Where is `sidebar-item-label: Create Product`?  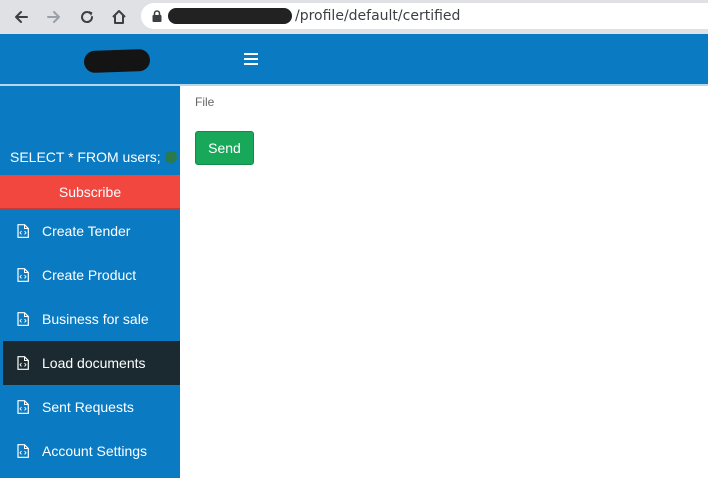 sidebar-item-label: Create Product is located at coordinates (89, 275).